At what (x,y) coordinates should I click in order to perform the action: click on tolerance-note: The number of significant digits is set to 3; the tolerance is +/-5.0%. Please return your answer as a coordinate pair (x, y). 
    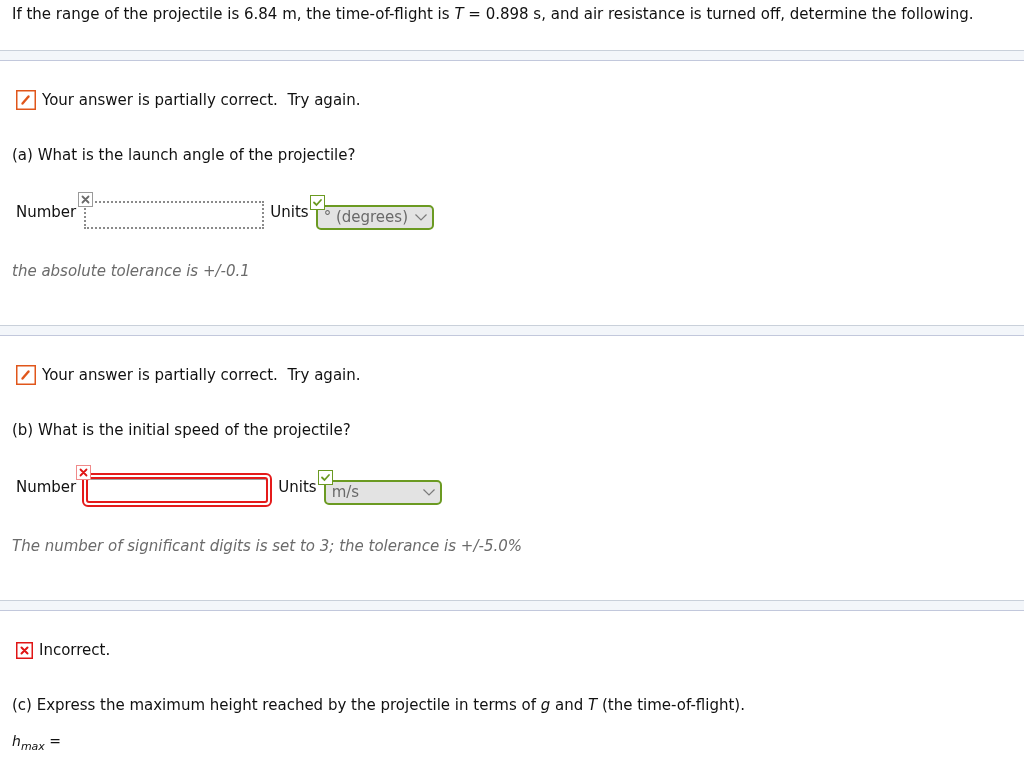
    Looking at the image, I should click on (267, 546).